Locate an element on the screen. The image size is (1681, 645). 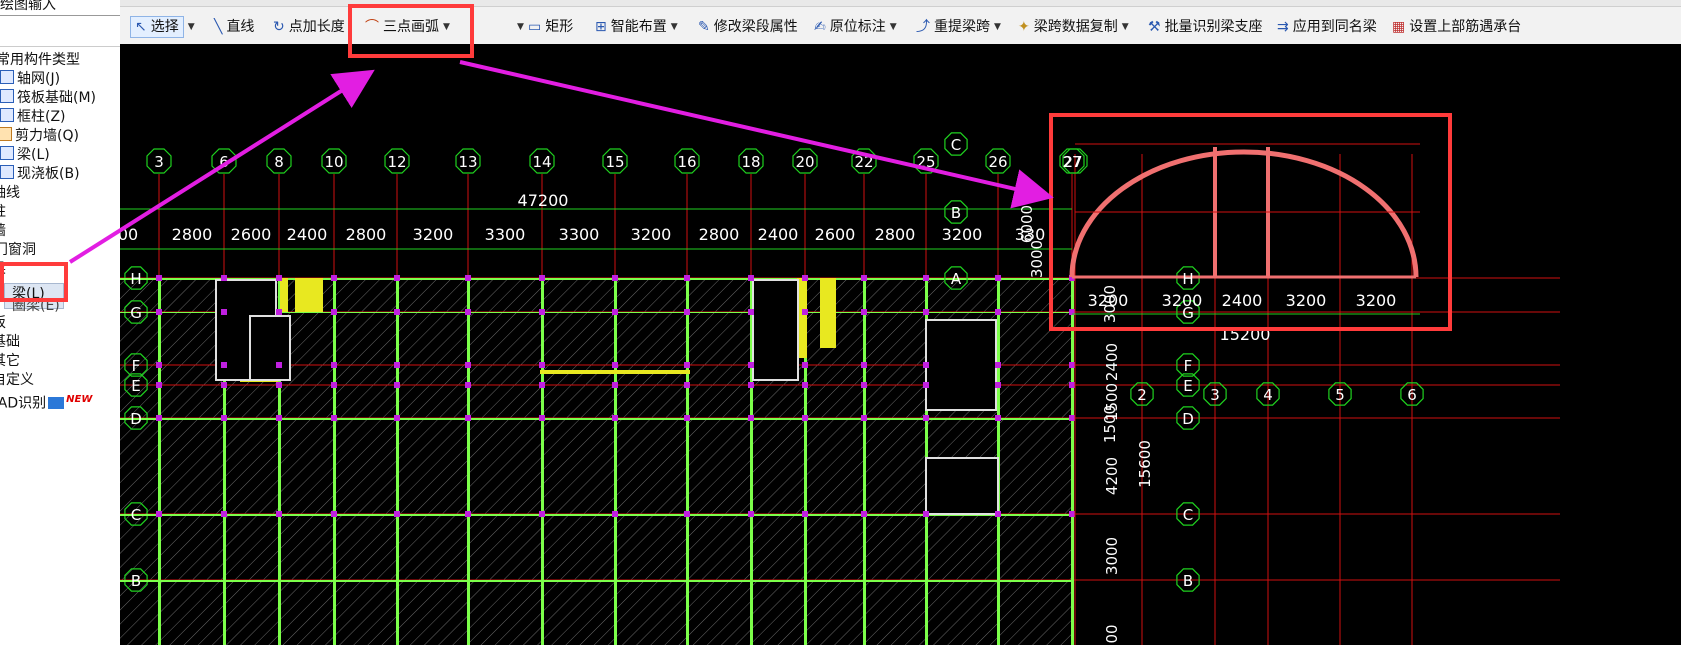
highlight-beam-tree-item is located at coordinates (34, 282).